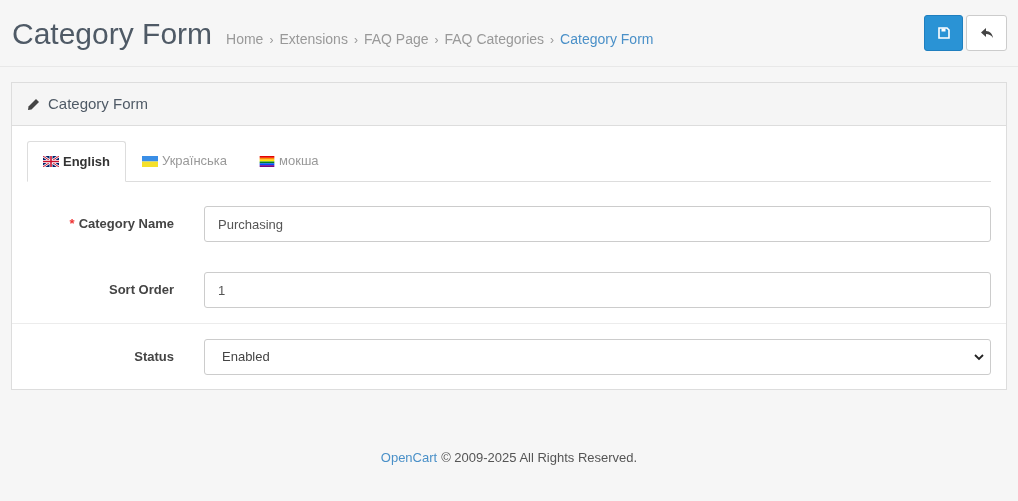  What do you see at coordinates (245, 39) in the screenshot?
I see `breadcrumb-link: Home` at bounding box center [245, 39].